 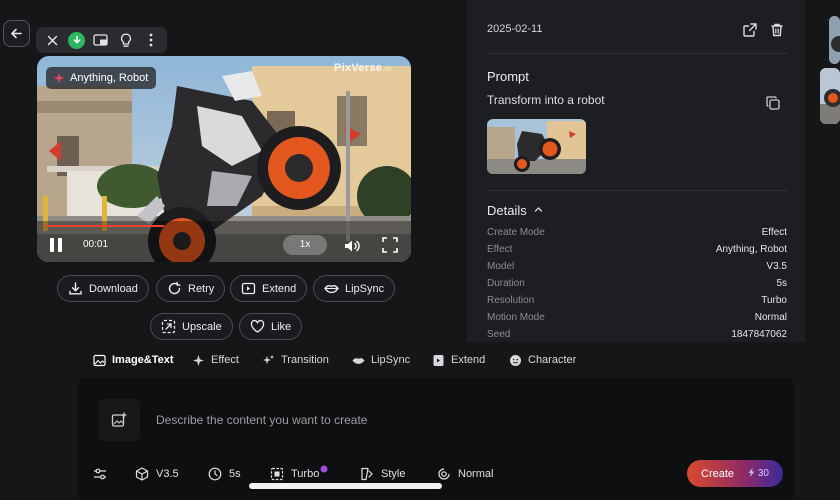 I want to click on close-icon, so click(x=52, y=40).